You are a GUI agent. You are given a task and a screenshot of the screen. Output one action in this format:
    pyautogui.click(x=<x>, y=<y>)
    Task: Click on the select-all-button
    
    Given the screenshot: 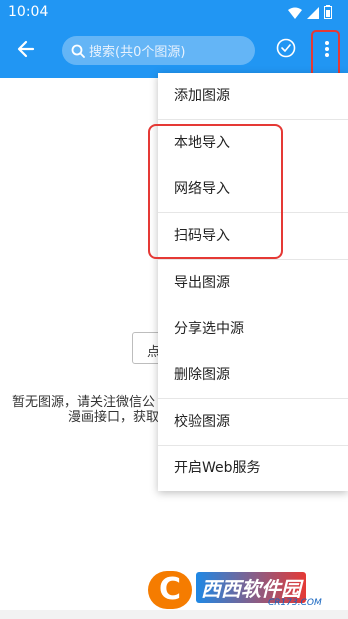 What is the action you would take?
    pyautogui.click(x=286, y=50)
    